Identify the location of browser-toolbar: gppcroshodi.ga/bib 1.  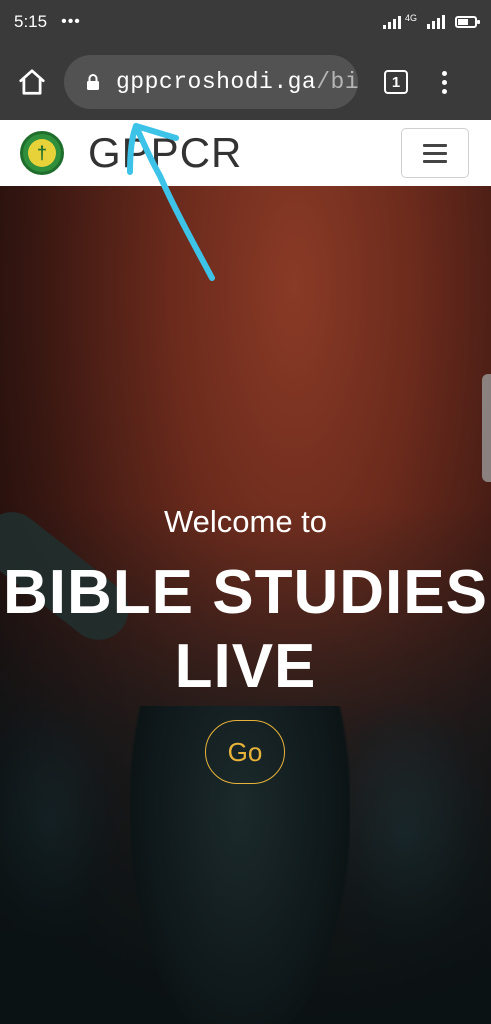
(245, 82).